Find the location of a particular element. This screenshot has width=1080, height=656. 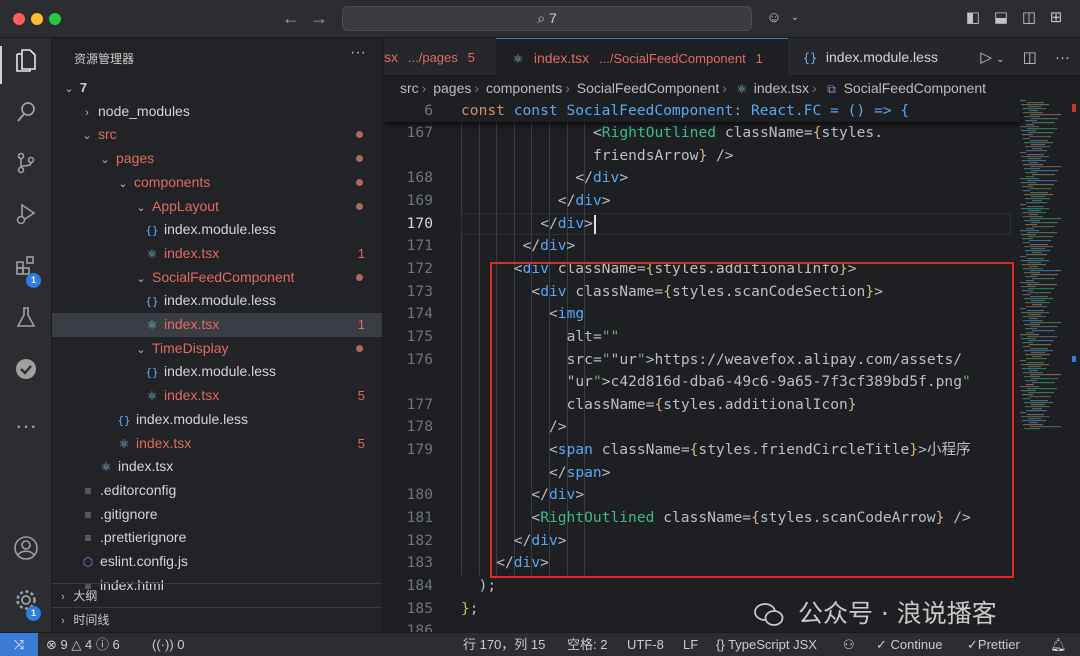

encoding-status: UTF-8 is located at coordinates (645, 644).